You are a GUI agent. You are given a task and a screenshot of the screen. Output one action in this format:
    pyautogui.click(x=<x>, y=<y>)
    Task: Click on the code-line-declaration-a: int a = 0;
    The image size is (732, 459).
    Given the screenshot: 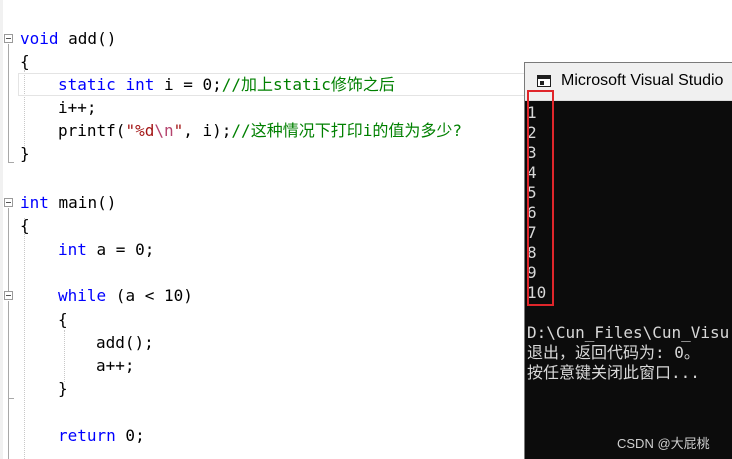 What is the action you would take?
    pyautogui.click(x=106, y=249)
    